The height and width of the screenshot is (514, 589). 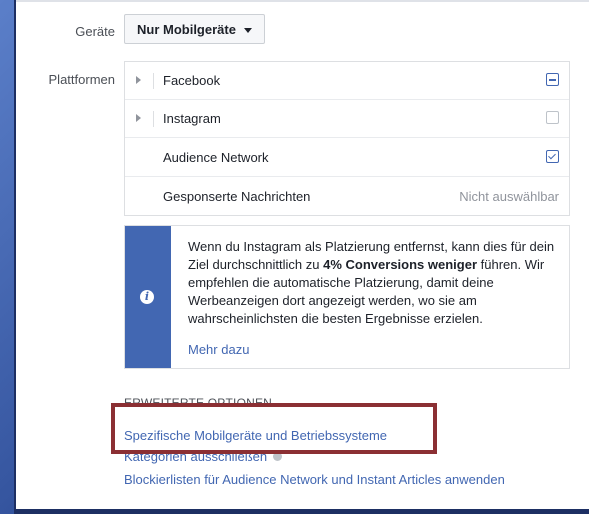 What do you see at coordinates (186, 29) in the screenshot?
I see `devices-dropdown-value: Nur Mobilgeräte` at bounding box center [186, 29].